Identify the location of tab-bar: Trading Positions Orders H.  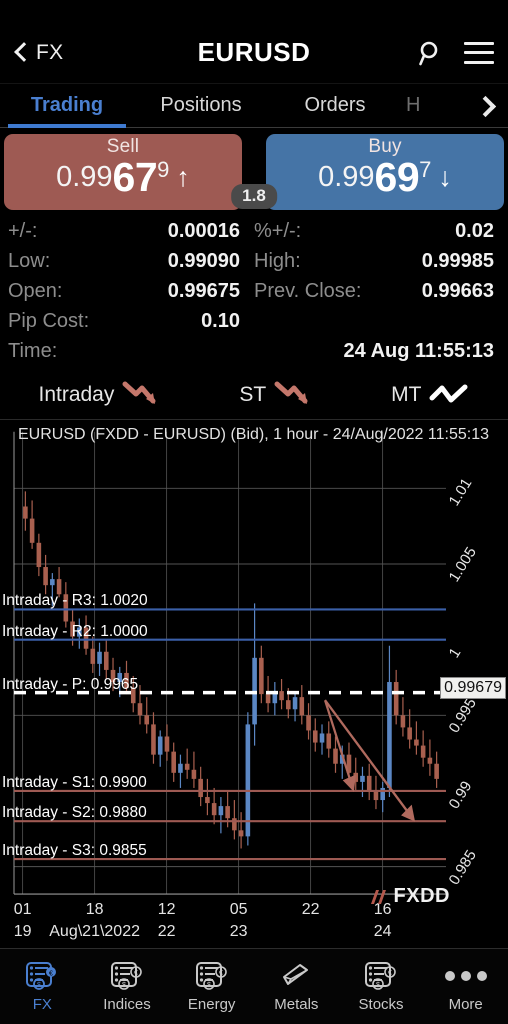
(254, 106).